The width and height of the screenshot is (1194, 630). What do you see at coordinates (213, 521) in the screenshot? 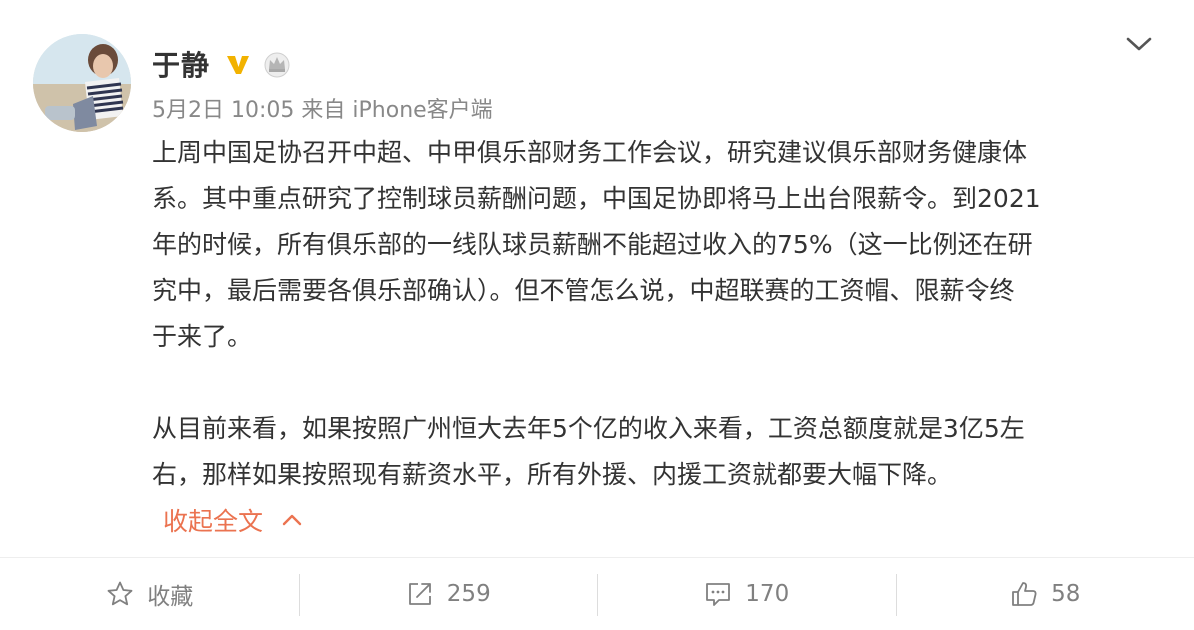
I see `collapse-label: 收起全文` at bounding box center [213, 521].